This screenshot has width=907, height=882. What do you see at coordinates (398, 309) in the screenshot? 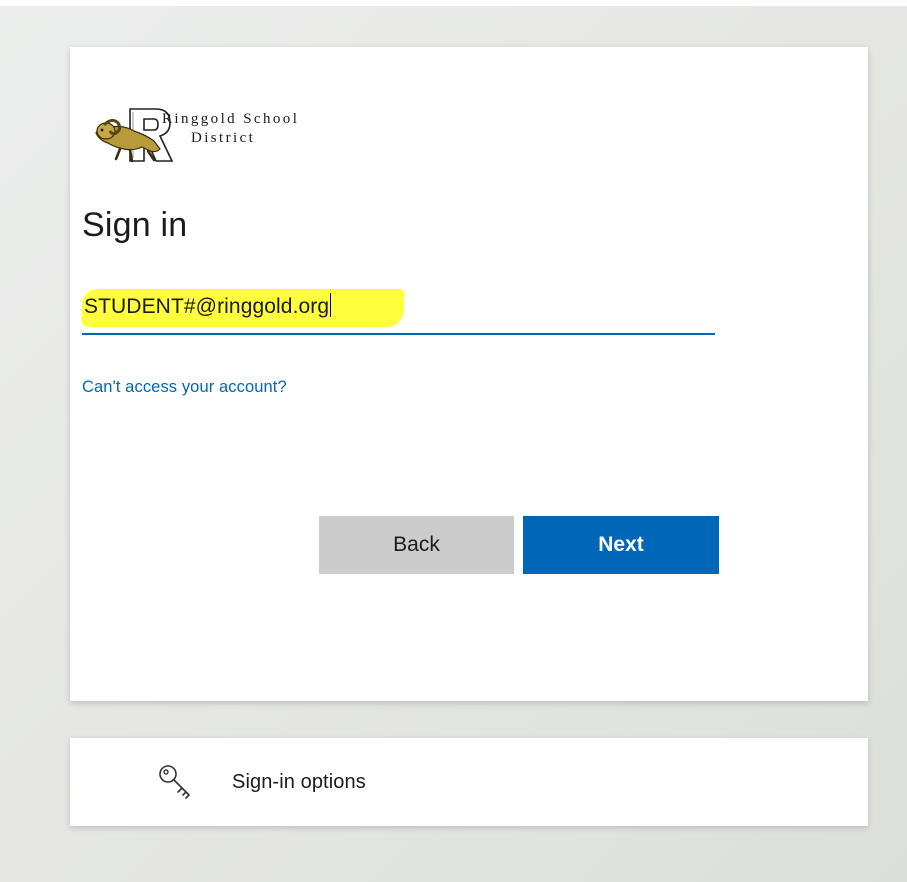
I see `email-field: STUDENT#@ringgold.org` at bounding box center [398, 309].